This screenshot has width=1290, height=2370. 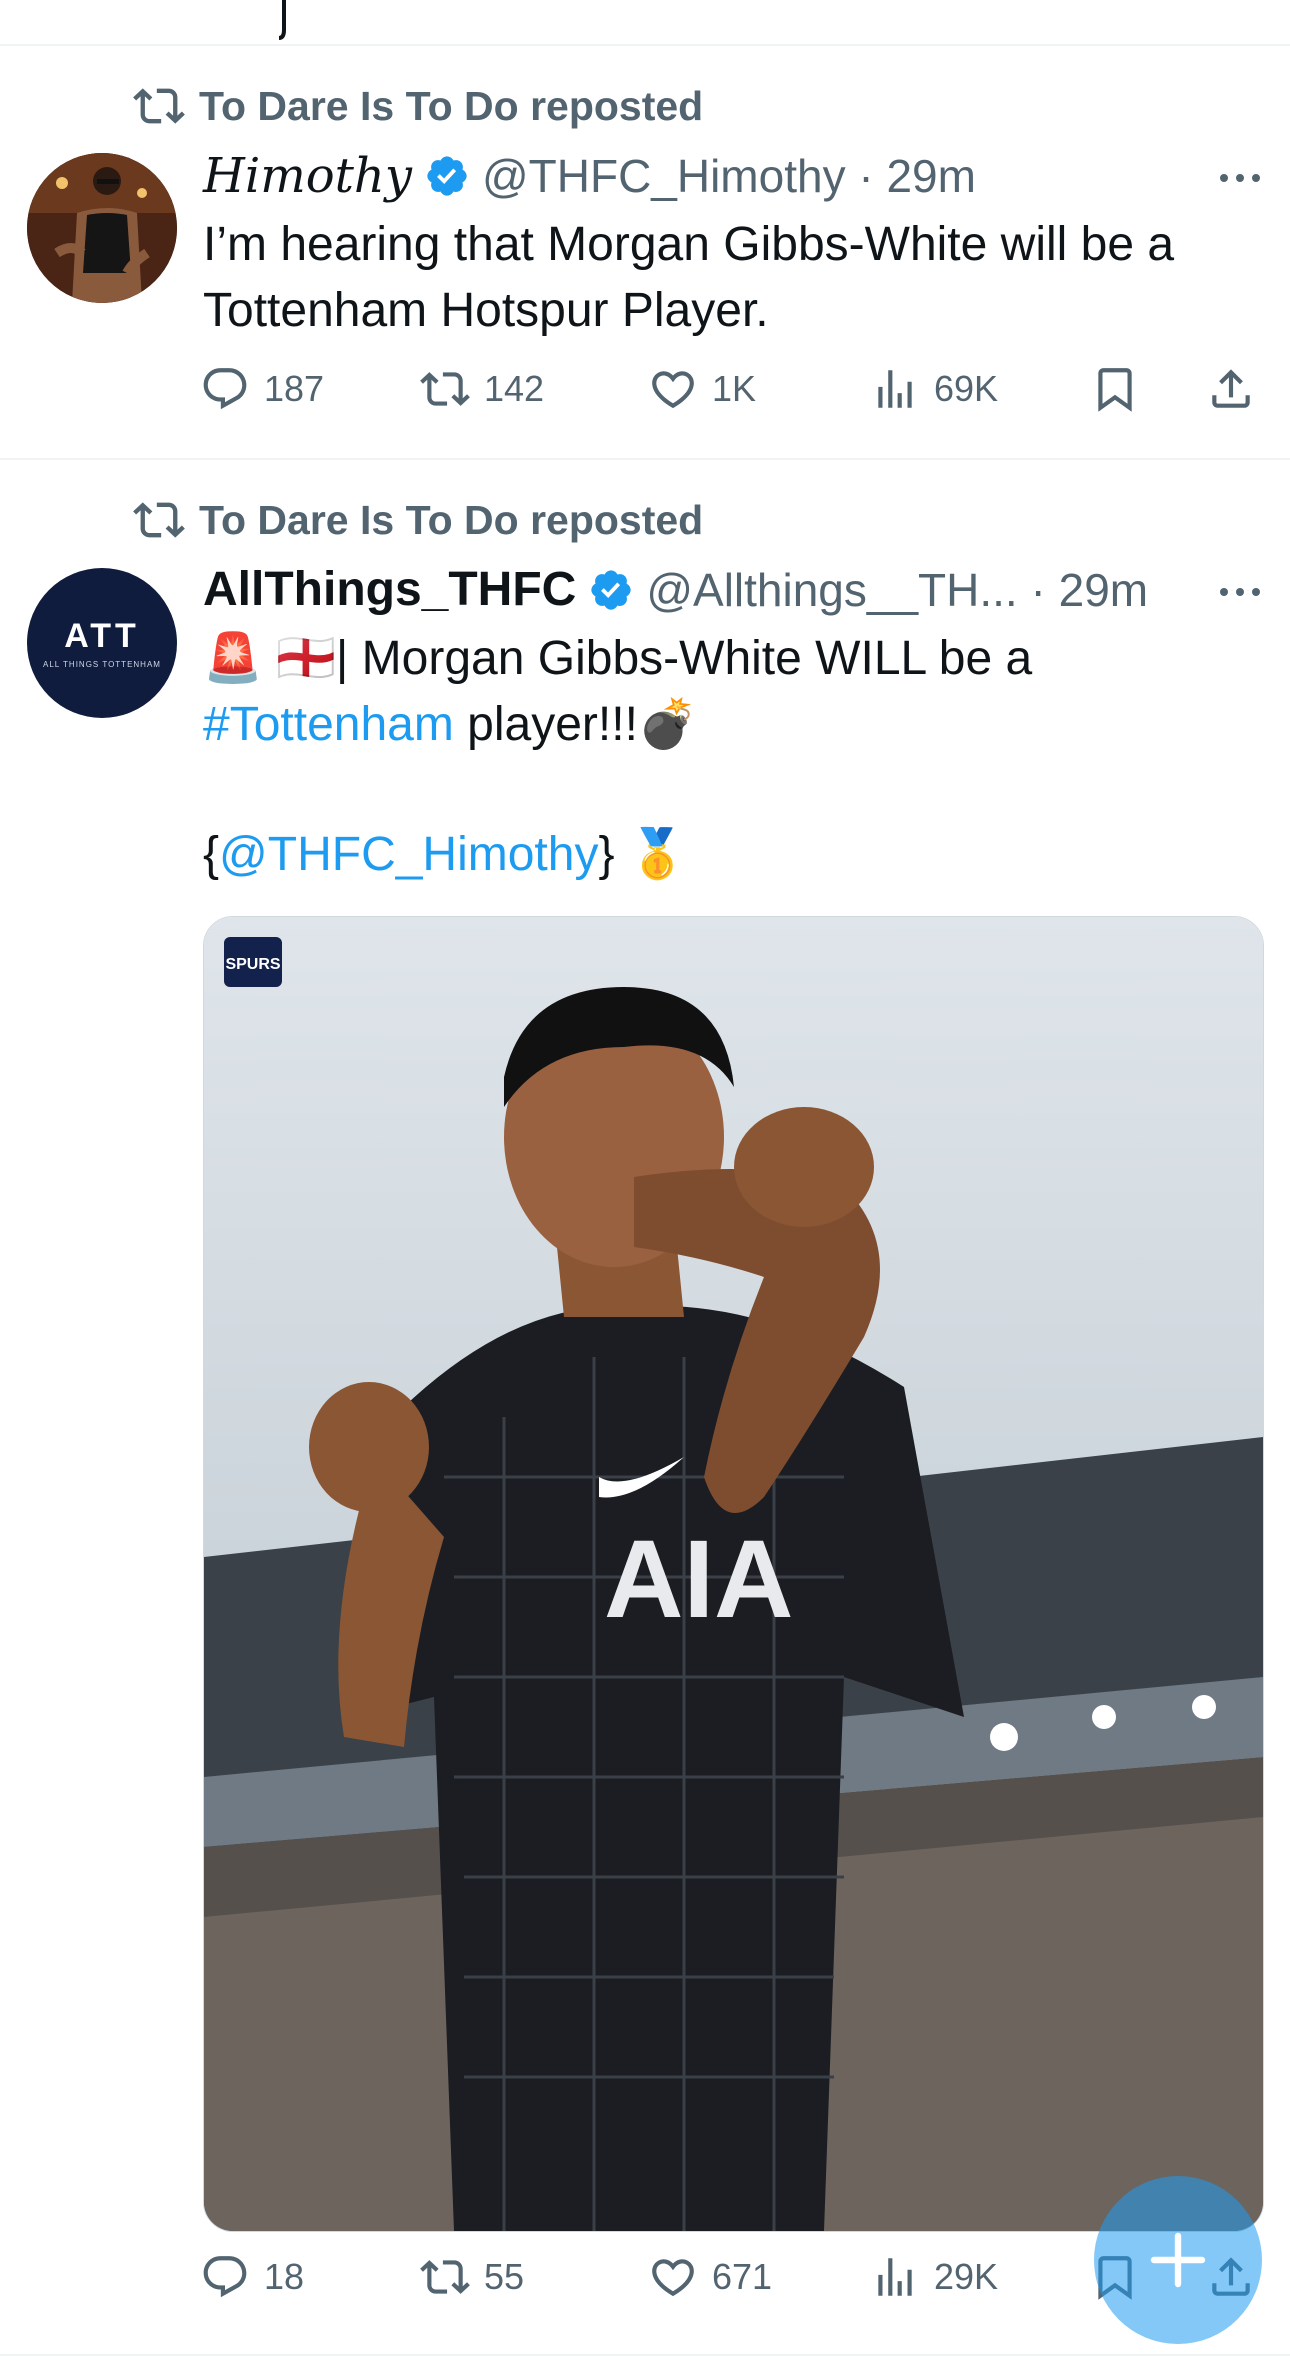 I want to click on previous-tweet-fragment, so click(x=282, y=20).